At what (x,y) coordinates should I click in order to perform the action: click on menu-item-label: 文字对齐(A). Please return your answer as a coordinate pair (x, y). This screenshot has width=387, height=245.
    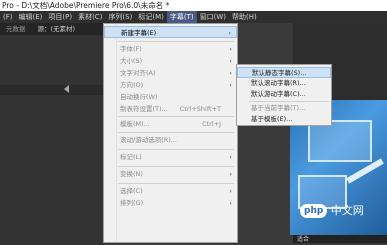
    Looking at the image, I should click on (138, 73).